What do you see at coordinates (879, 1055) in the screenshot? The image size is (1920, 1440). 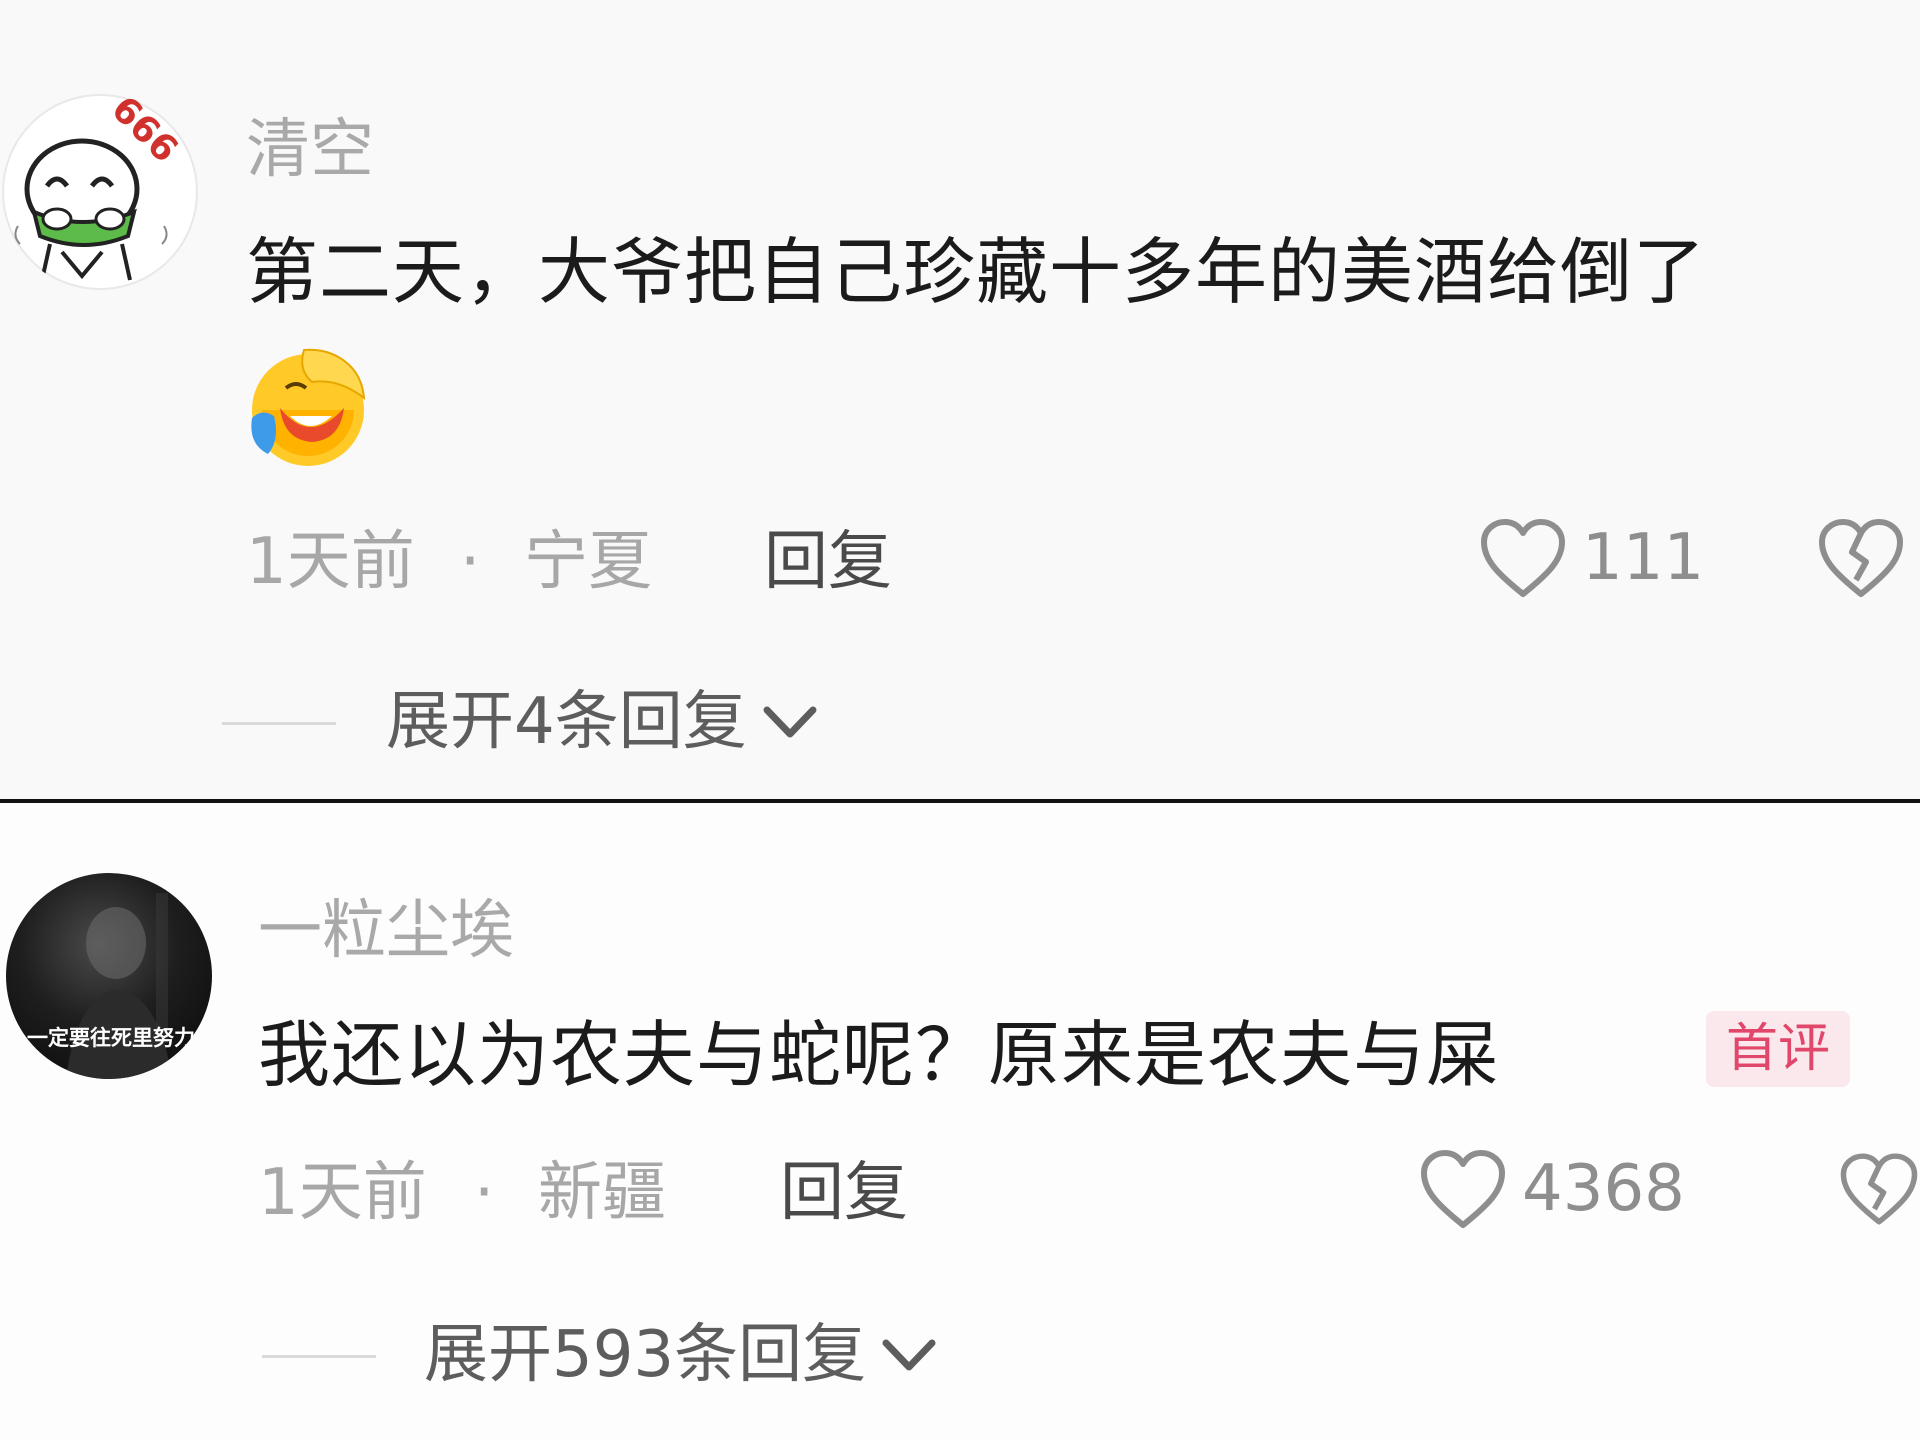 I see `comment-text: 我还以为农夫与蛇呢？原来是农夫与屎` at bounding box center [879, 1055].